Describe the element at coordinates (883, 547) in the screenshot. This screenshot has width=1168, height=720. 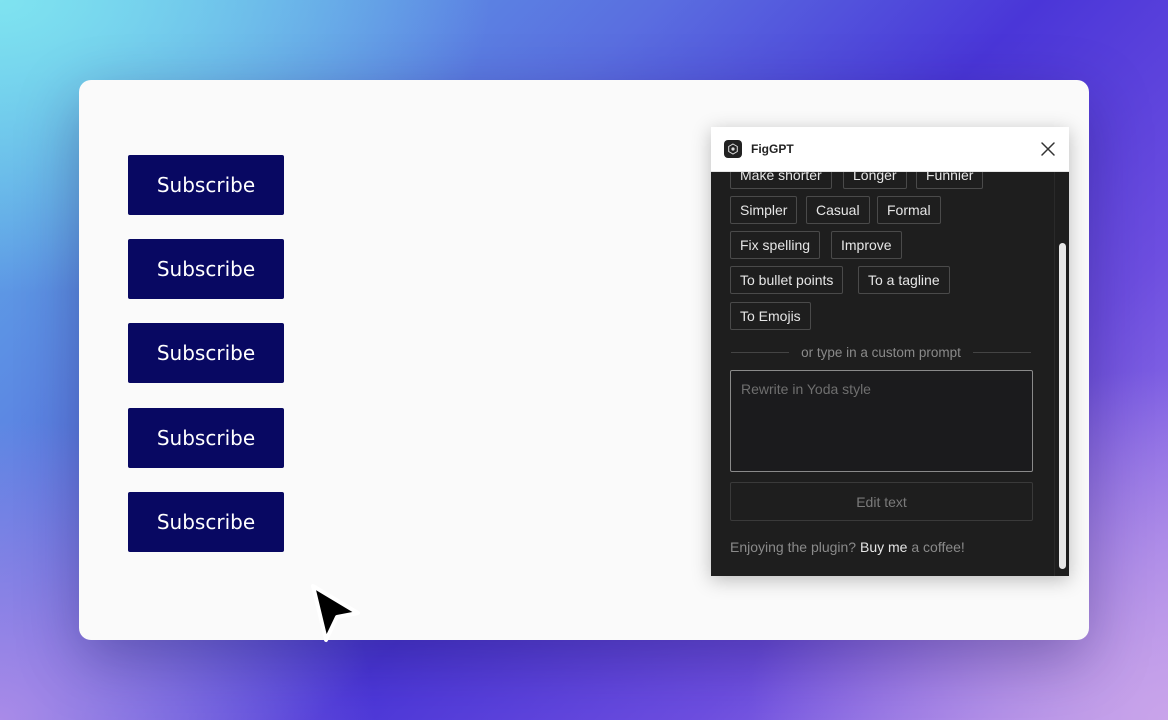
I see `buy-me-link: Buy me` at that location.